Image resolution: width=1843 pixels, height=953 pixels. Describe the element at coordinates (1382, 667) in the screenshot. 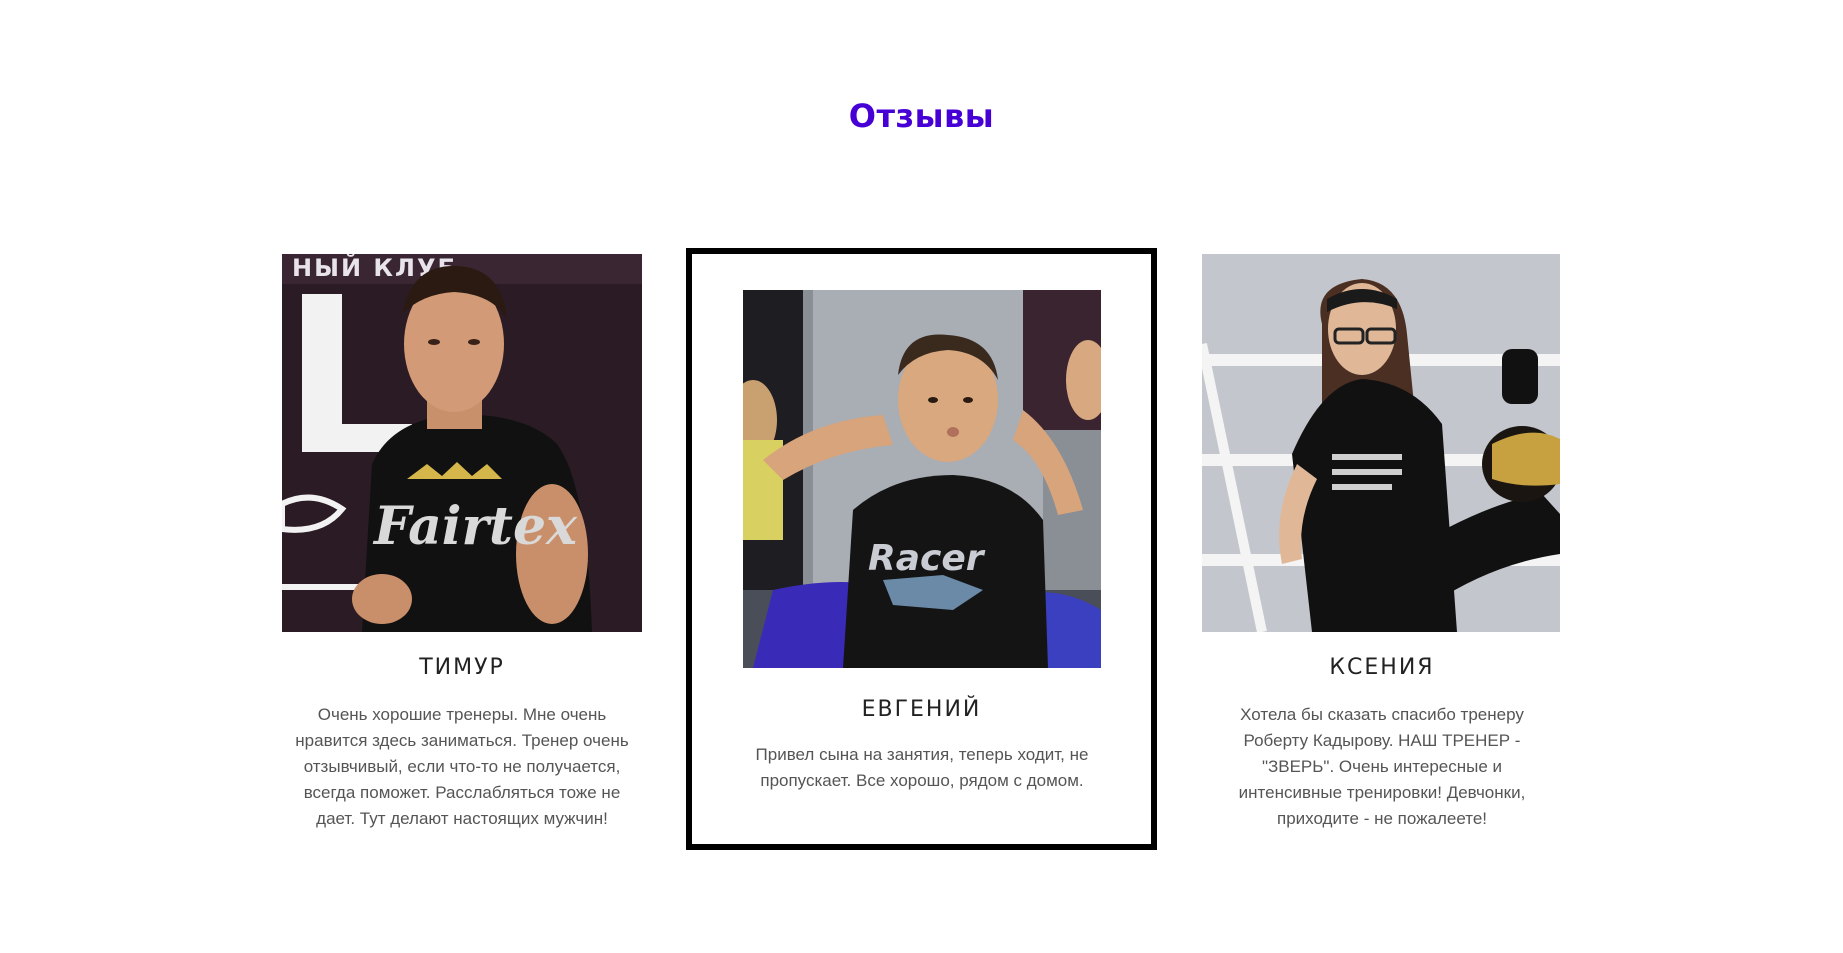

I see `reviewer-name: КСЕНИЯ` at that location.